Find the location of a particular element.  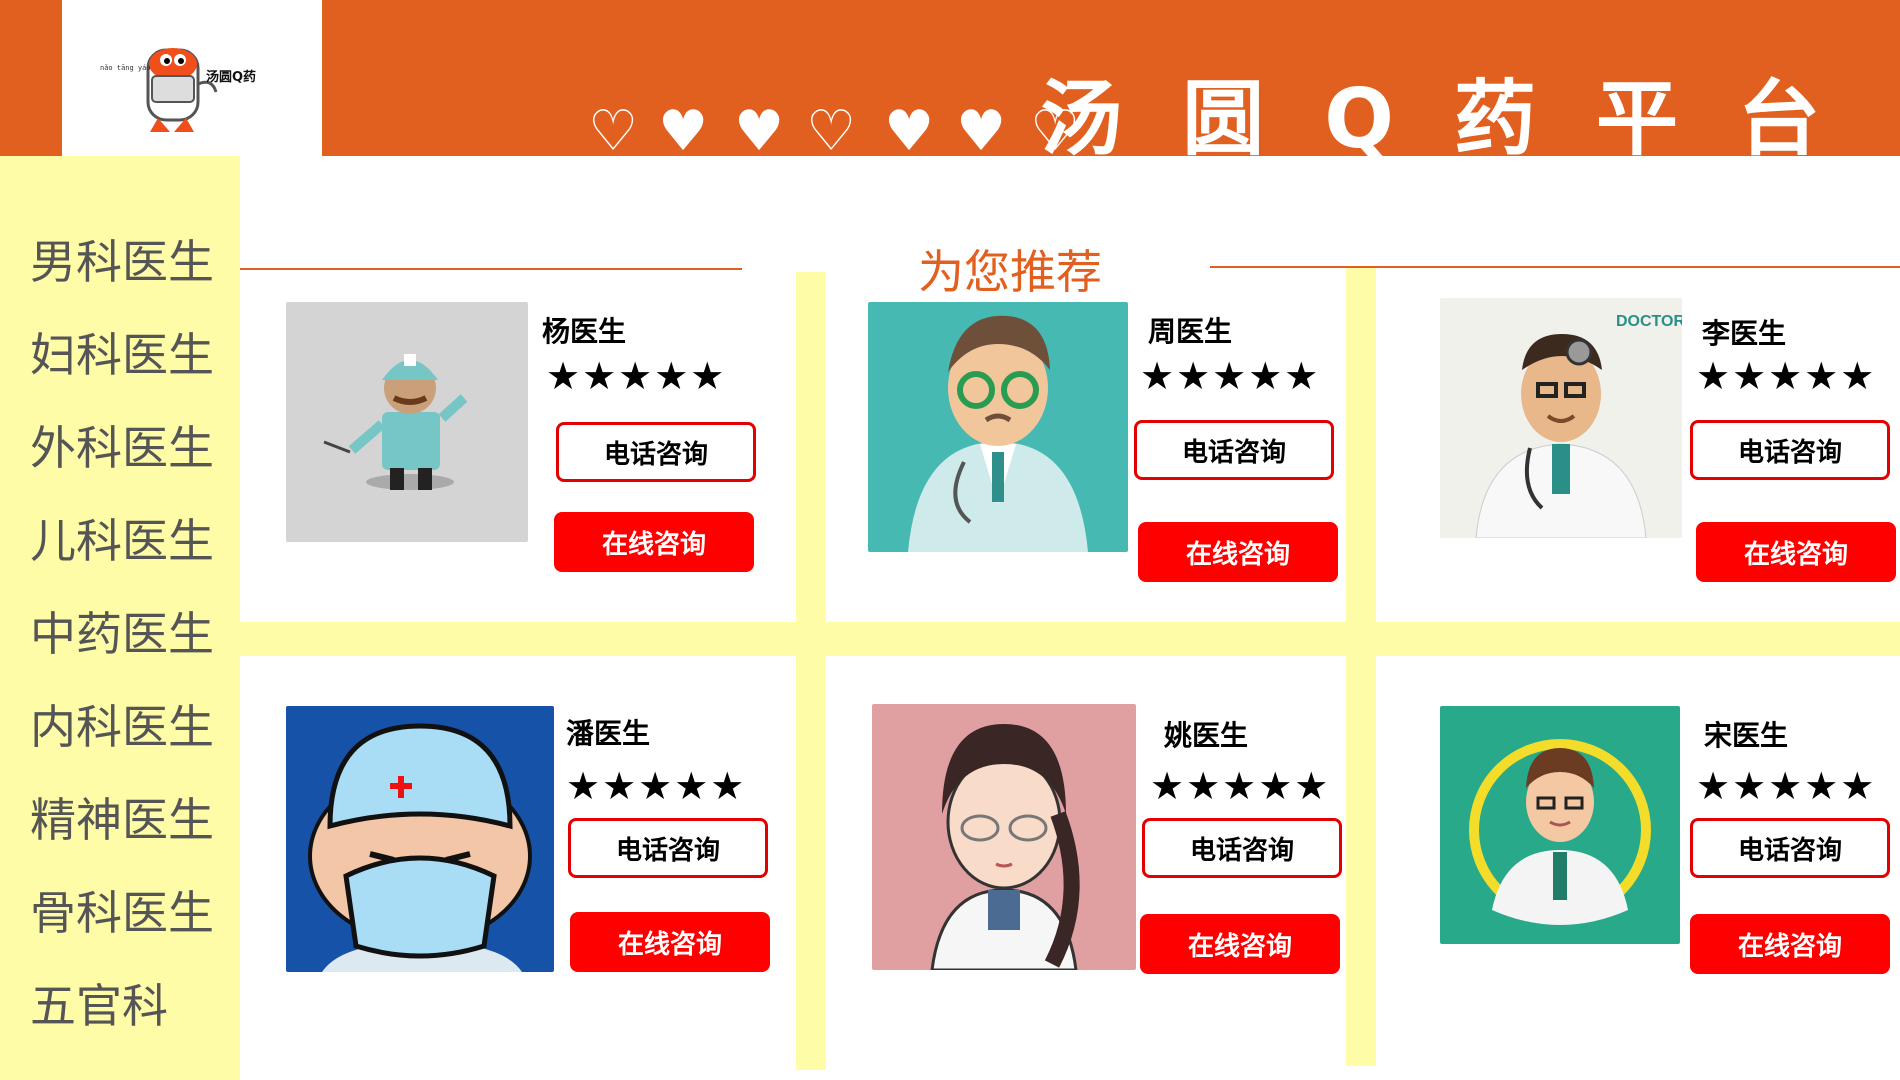

sidebar-item-andrology: 男科医生 is located at coordinates (122, 259).